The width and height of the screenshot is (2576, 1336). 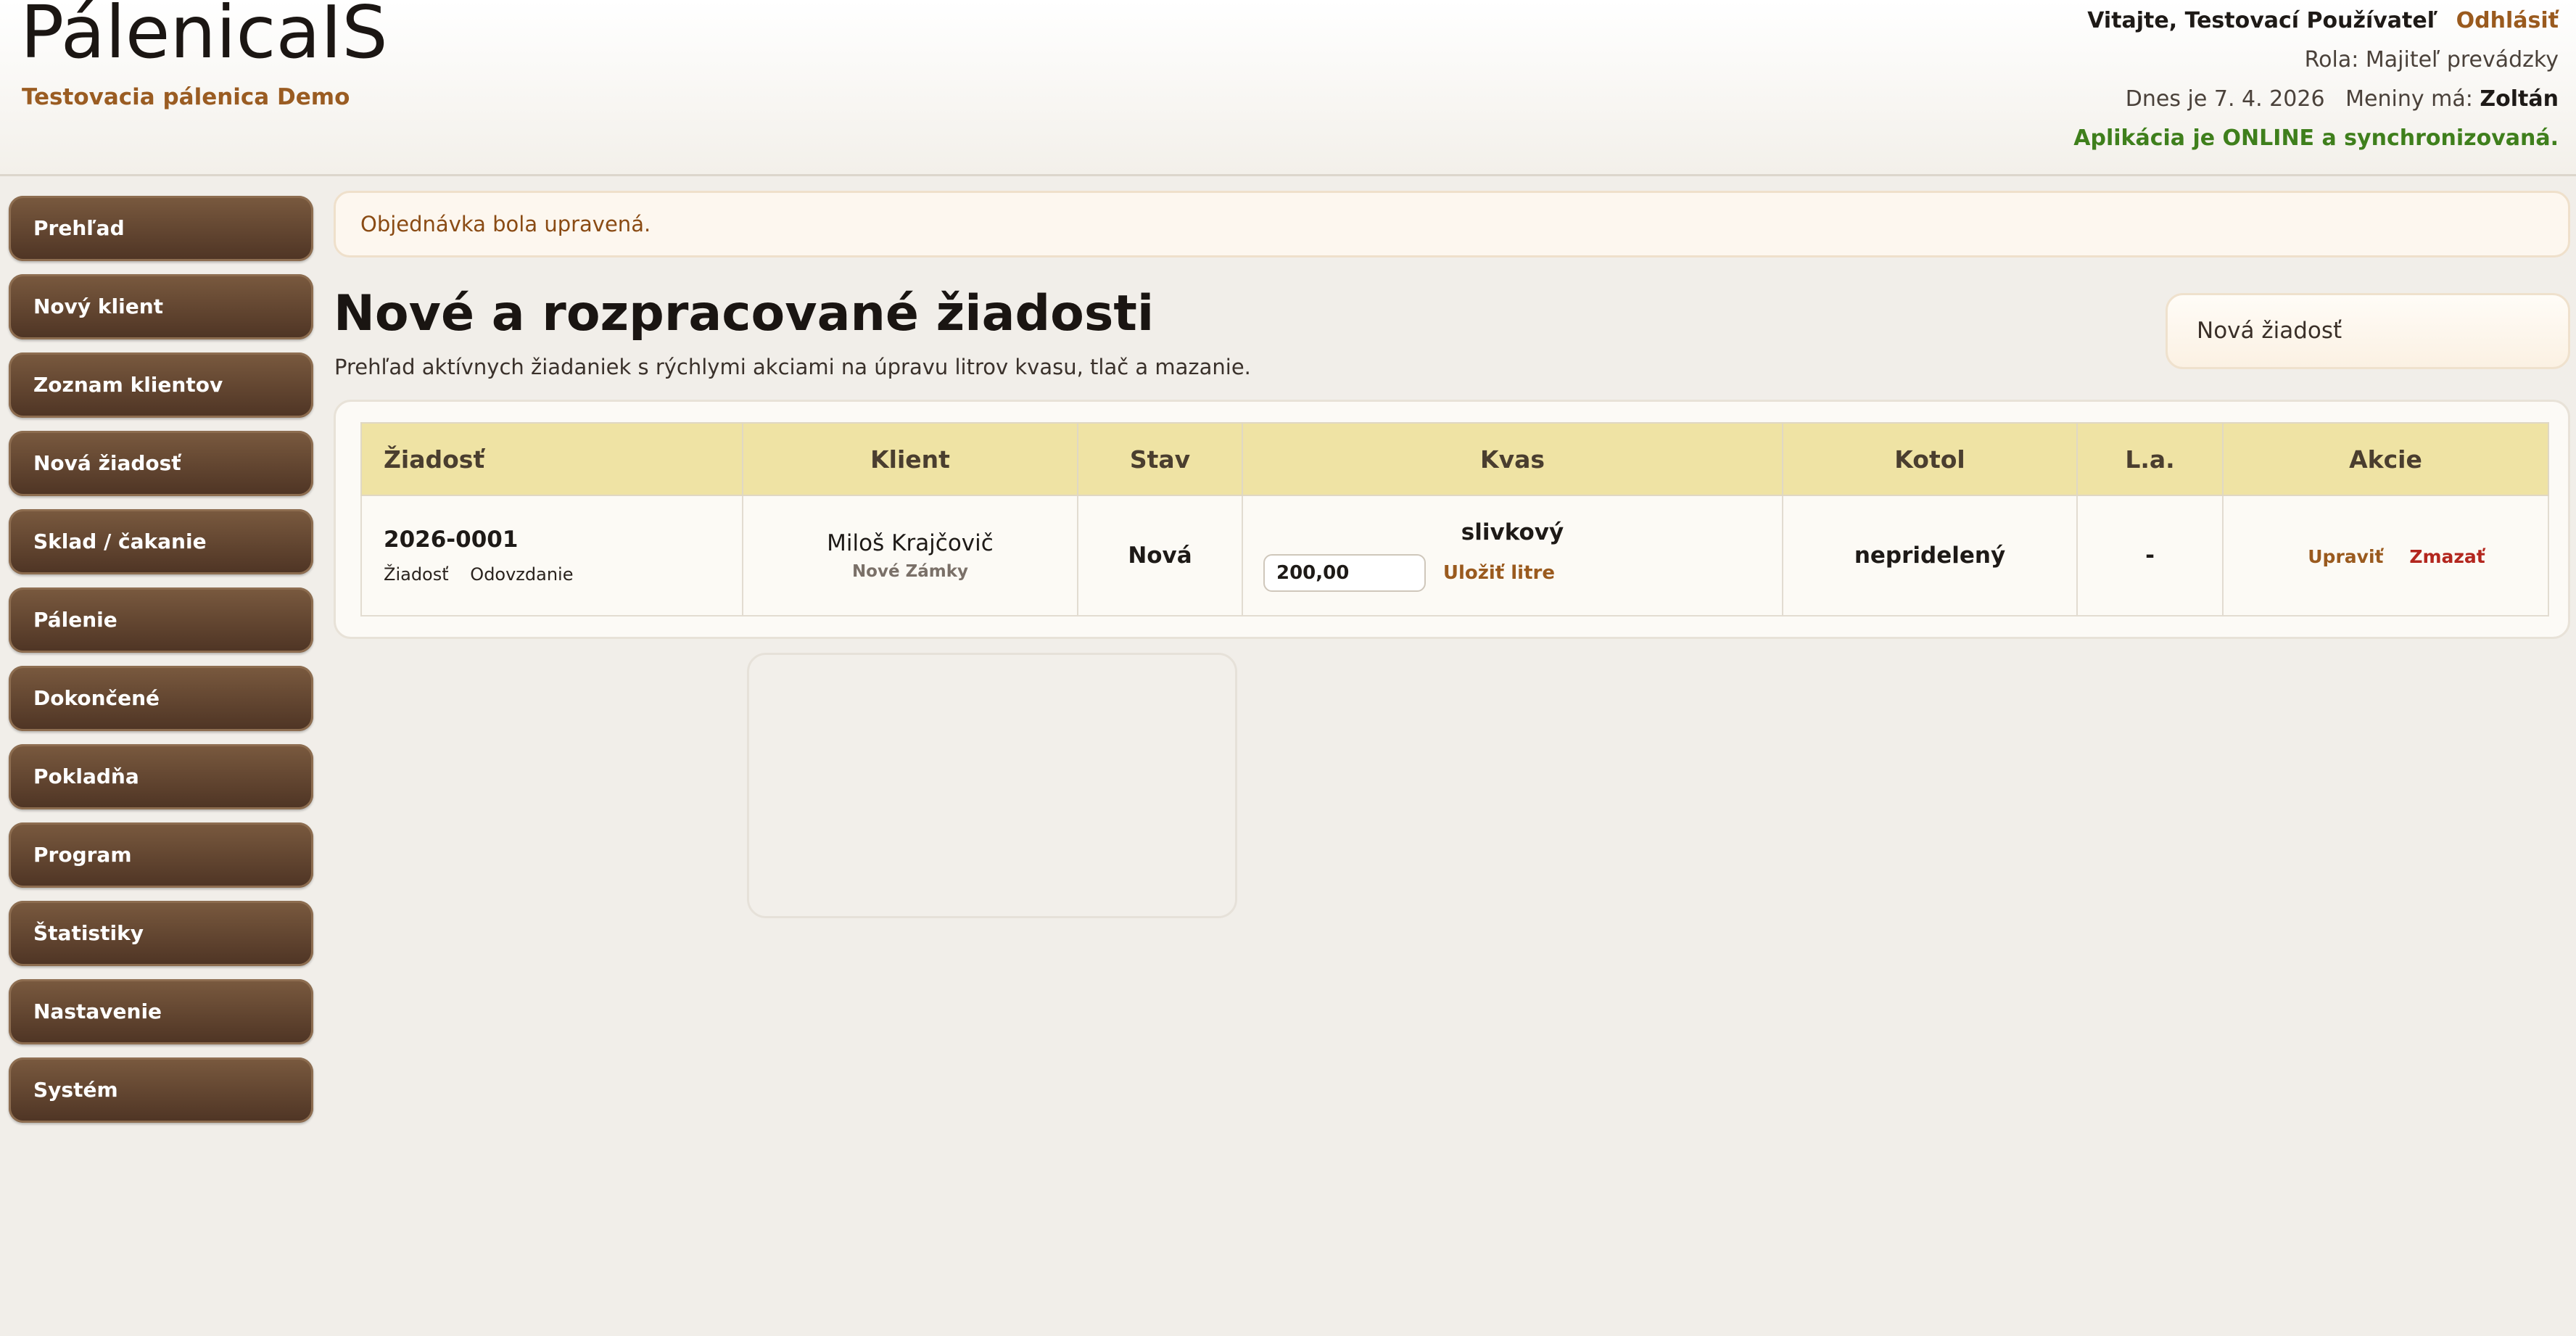 What do you see at coordinates (2262, 20) in the screenshot?
I see `welcome-text: Vitajte, Testovací Používateľ` at bounding box center [2262, 20].